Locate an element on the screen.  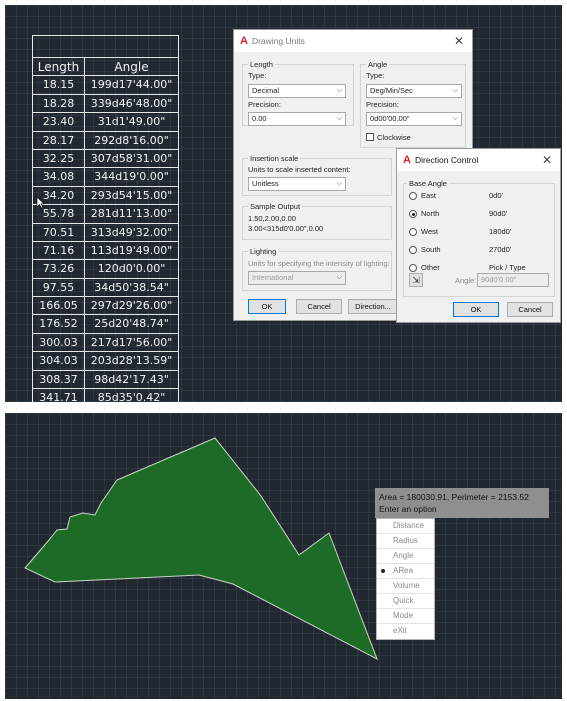
length-group-label: Length is located at coordinates (261, 64).